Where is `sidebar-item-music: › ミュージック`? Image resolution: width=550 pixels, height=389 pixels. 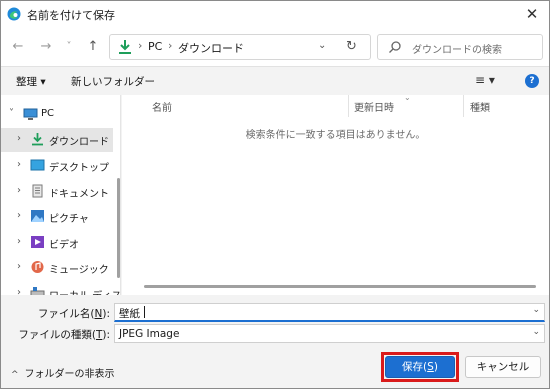
sidebar-item-music: › ミュージック is located at coordinates (57, 268).